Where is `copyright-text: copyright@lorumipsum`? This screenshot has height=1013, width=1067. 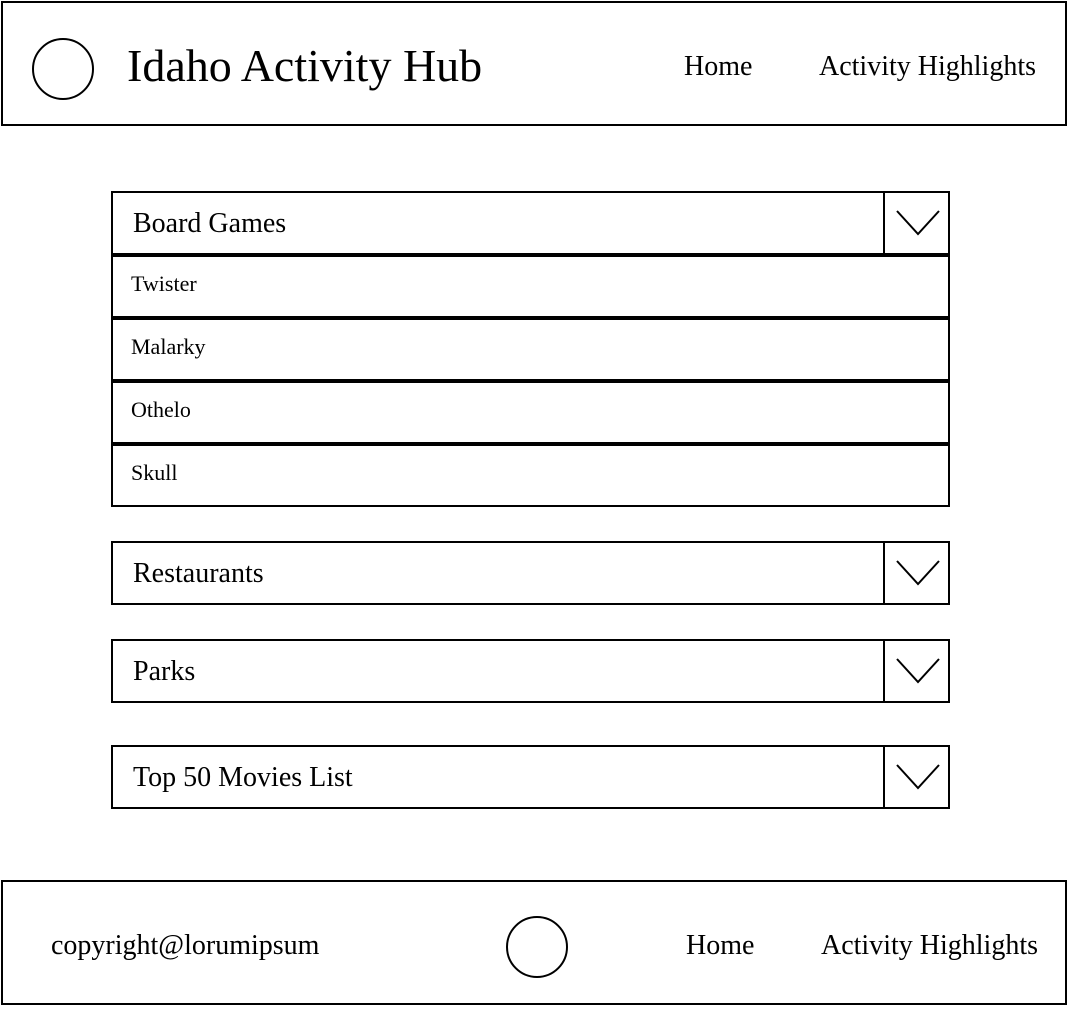 copyright-text: copyright@lorumipsum is located at coordinates (185, 945).